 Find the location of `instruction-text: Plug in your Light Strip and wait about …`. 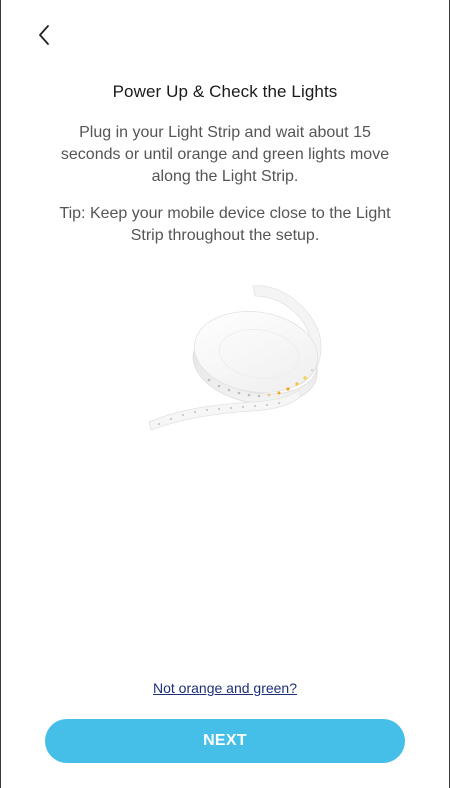

instruction-text: Plug in your Light Strip and wait about … is located at coordinates (225, 154).